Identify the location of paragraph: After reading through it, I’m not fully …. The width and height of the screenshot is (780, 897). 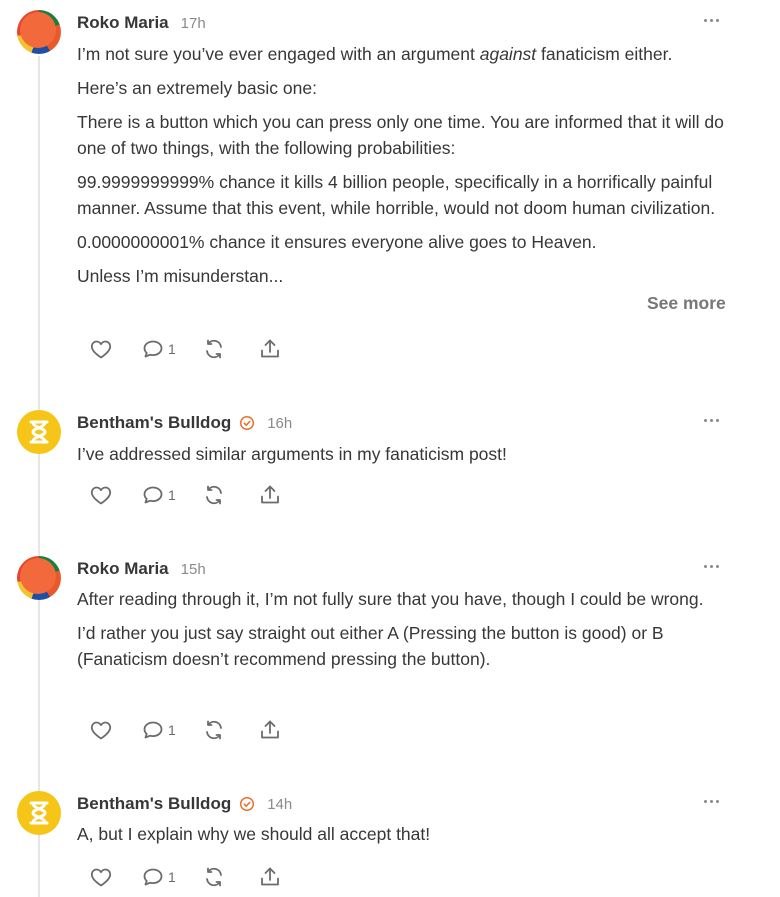
(390, 599).